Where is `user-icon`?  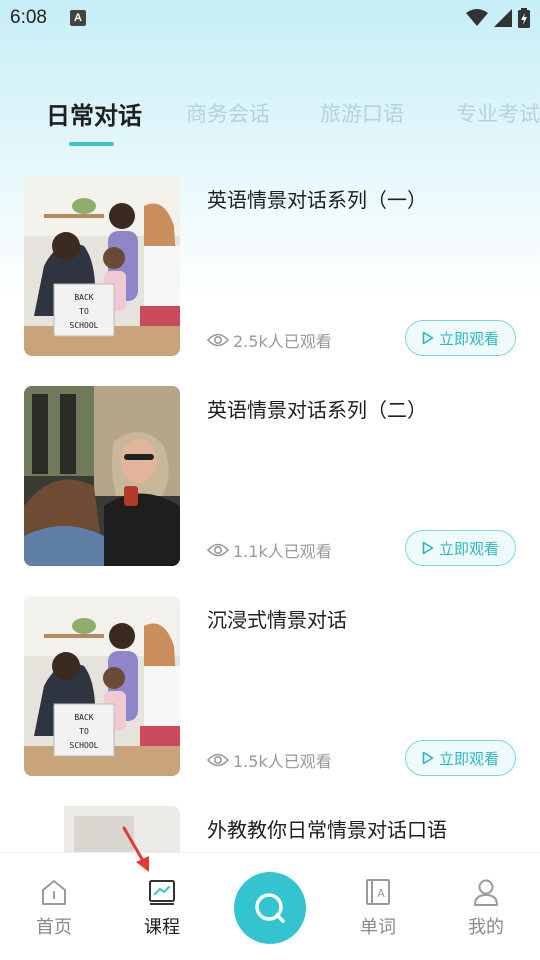
user-icon is located at coordinates (486, 892).